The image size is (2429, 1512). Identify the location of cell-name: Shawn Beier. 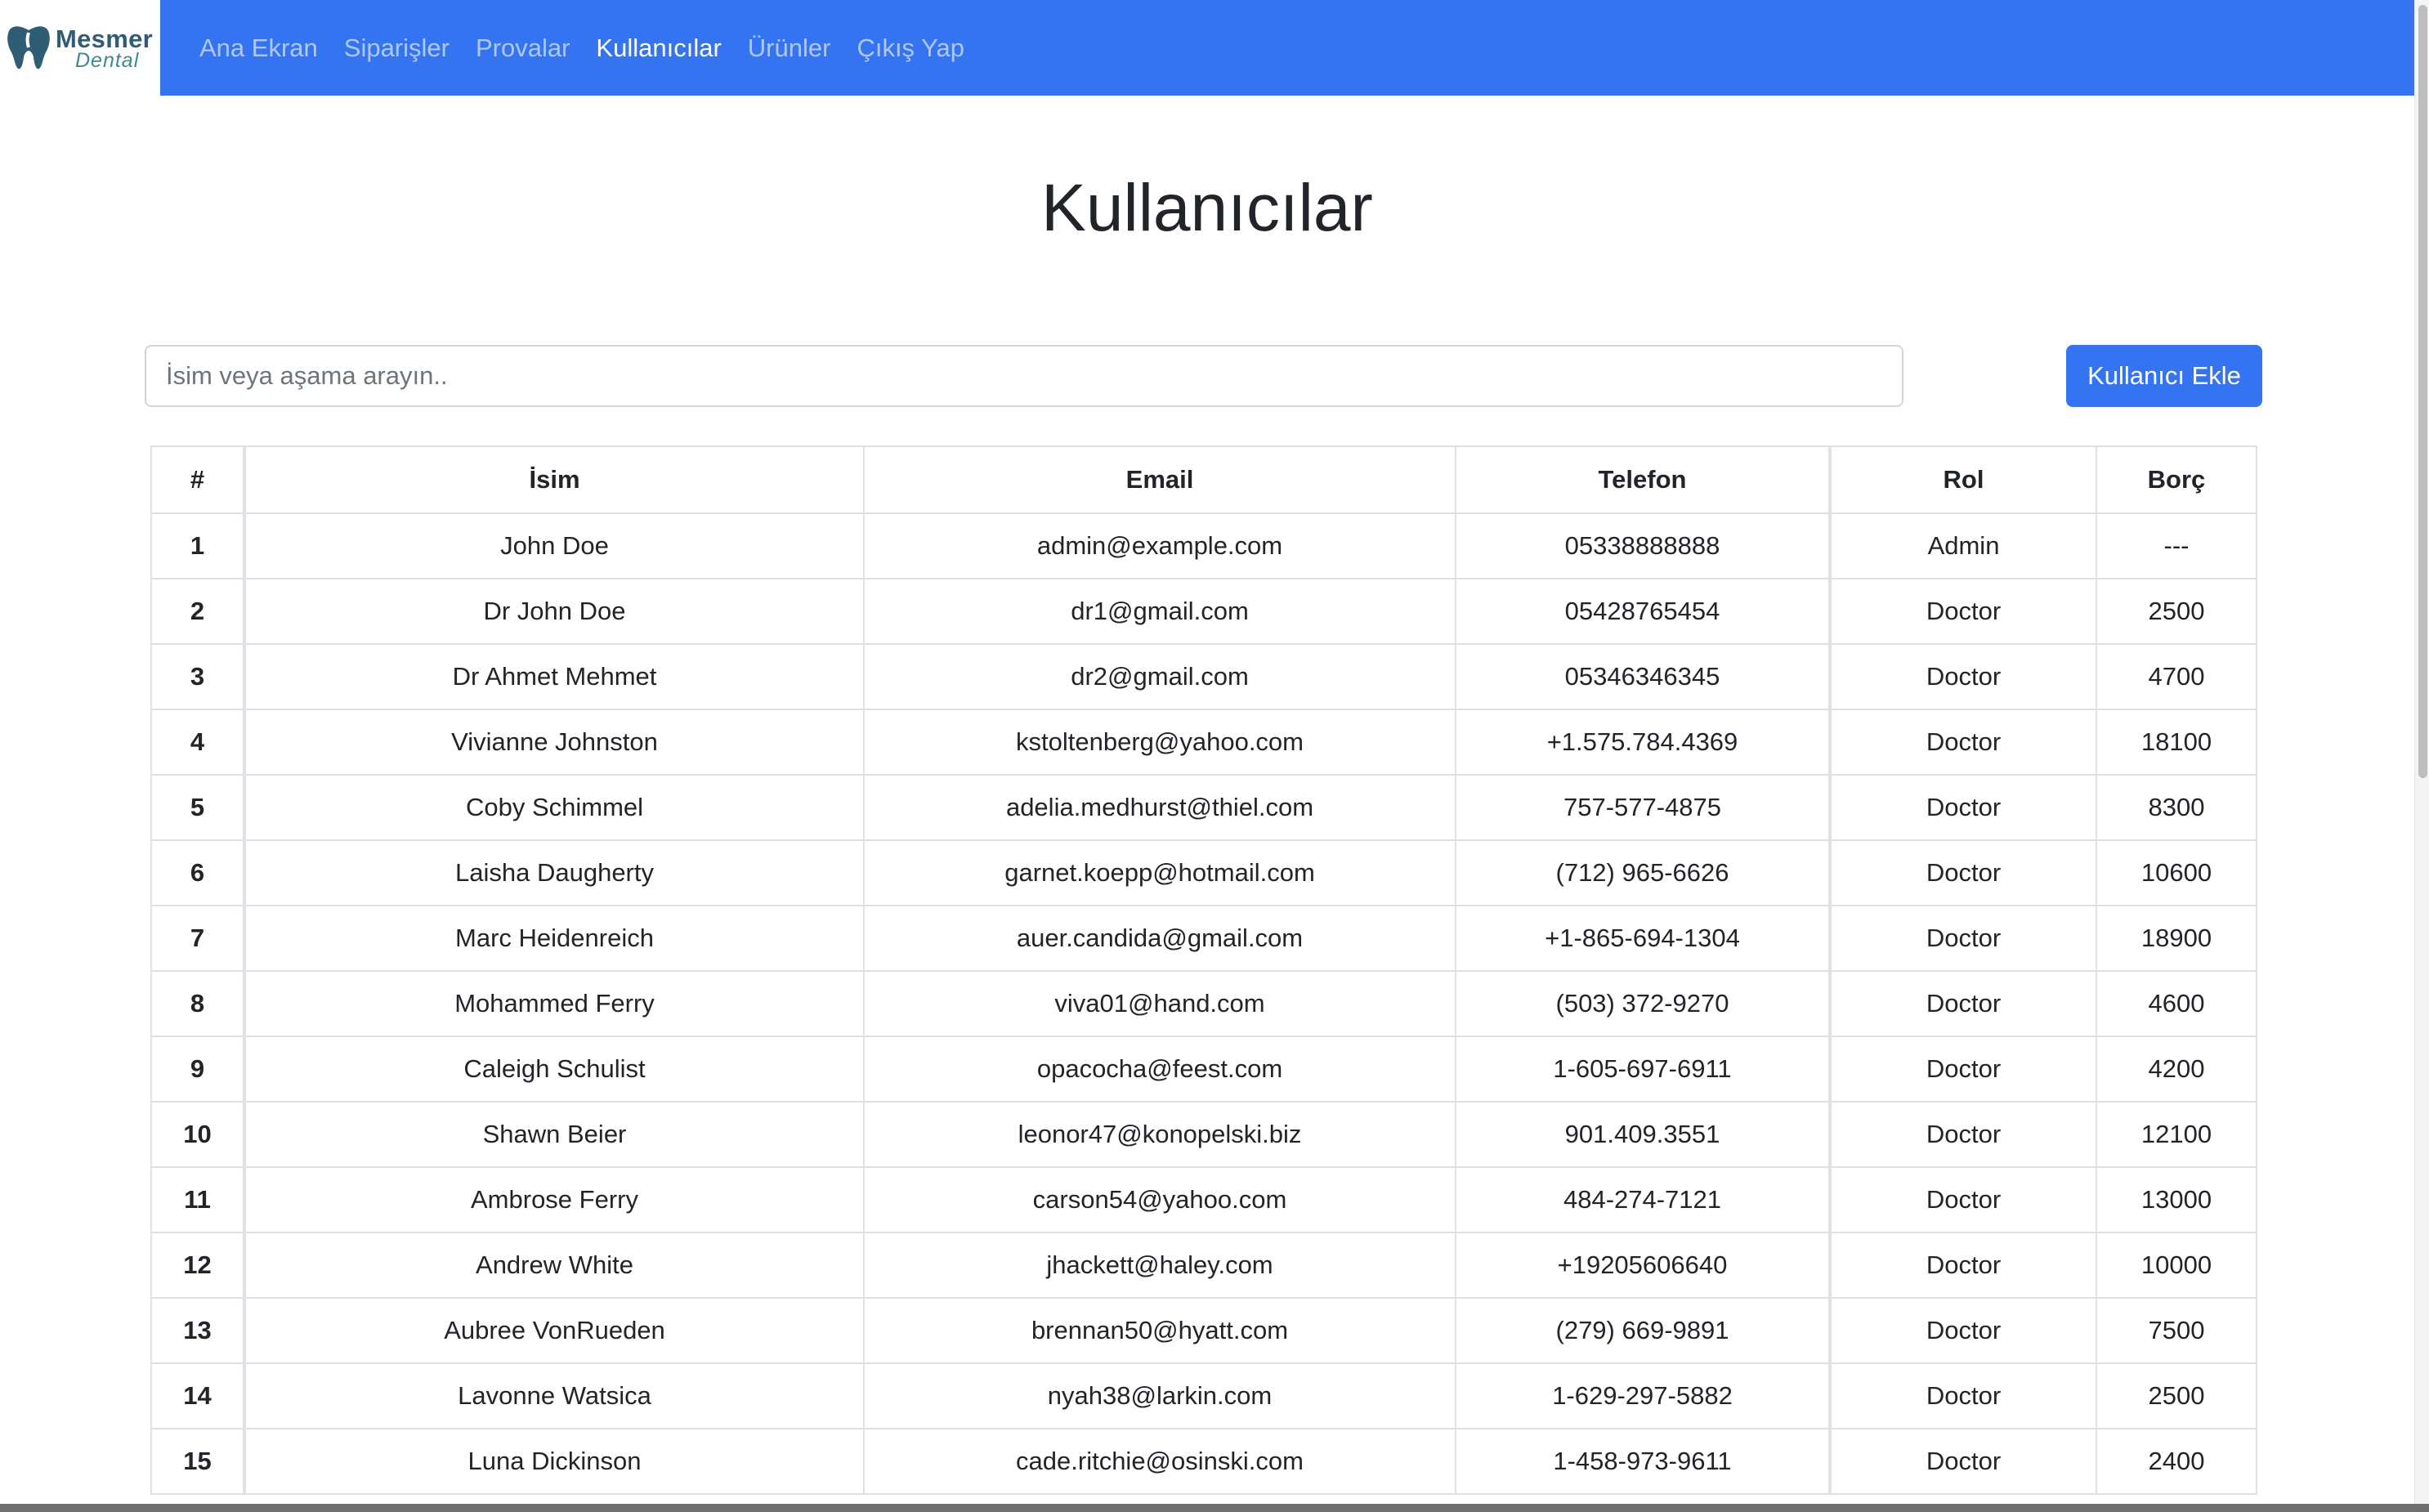
(554, 1134).